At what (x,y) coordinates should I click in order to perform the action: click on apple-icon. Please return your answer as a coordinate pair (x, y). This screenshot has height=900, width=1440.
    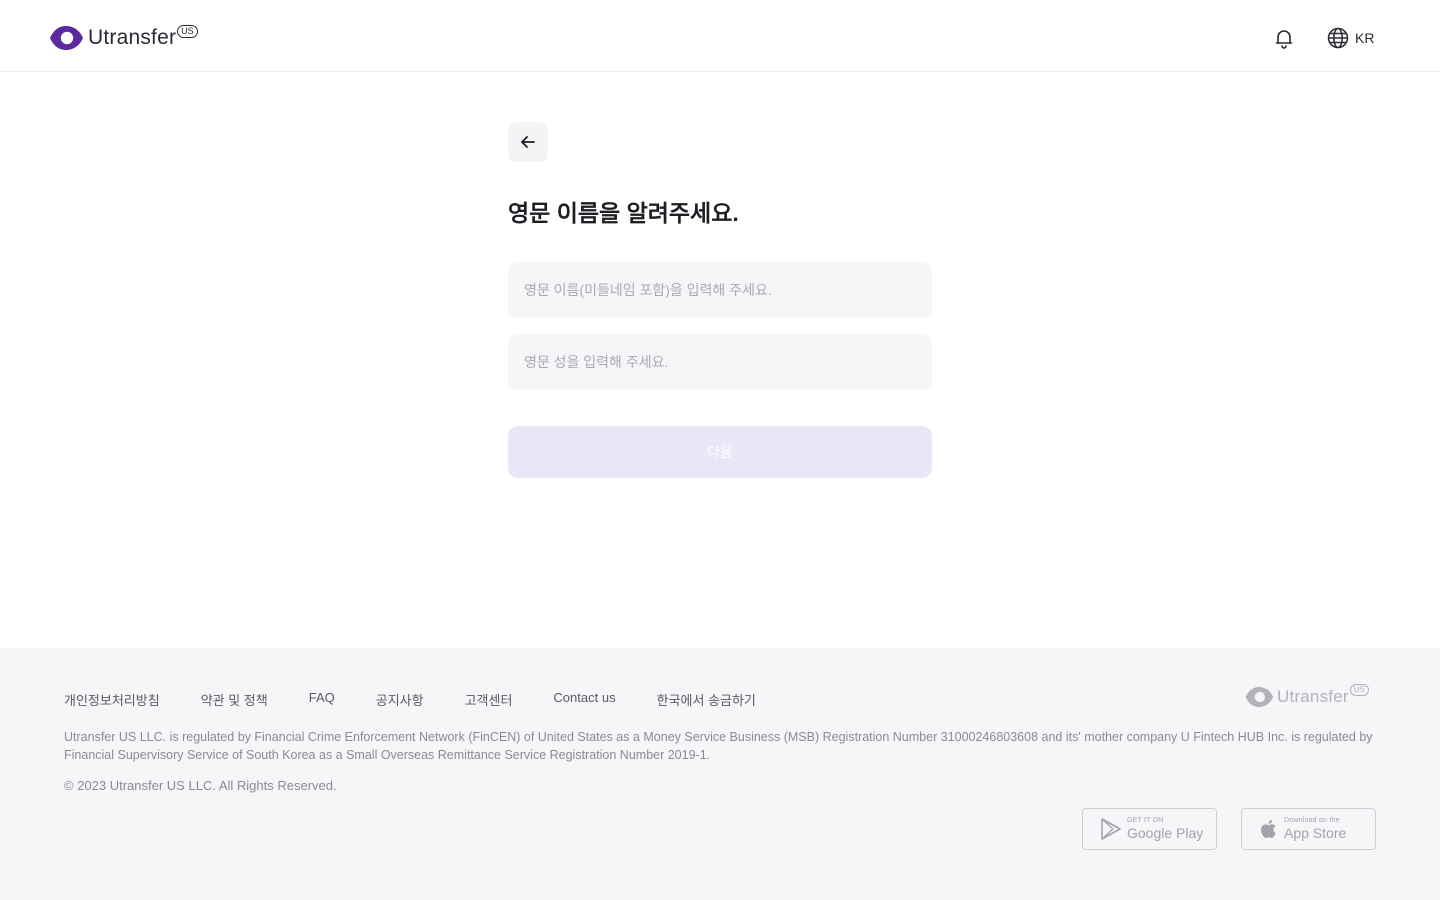
    Looking at the image, I should click on (1268, 829).